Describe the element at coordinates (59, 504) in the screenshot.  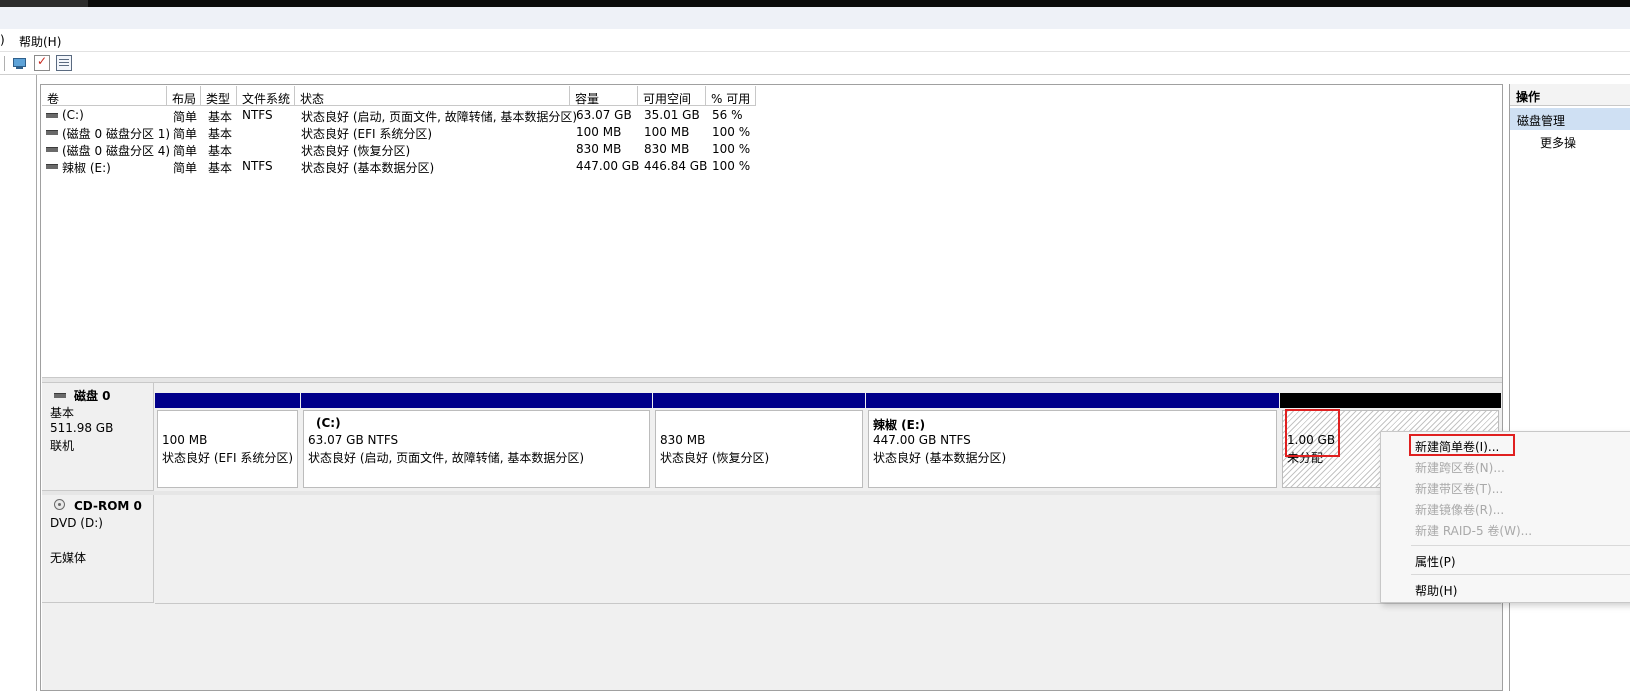
I see `cd-drive-icon` at that location.